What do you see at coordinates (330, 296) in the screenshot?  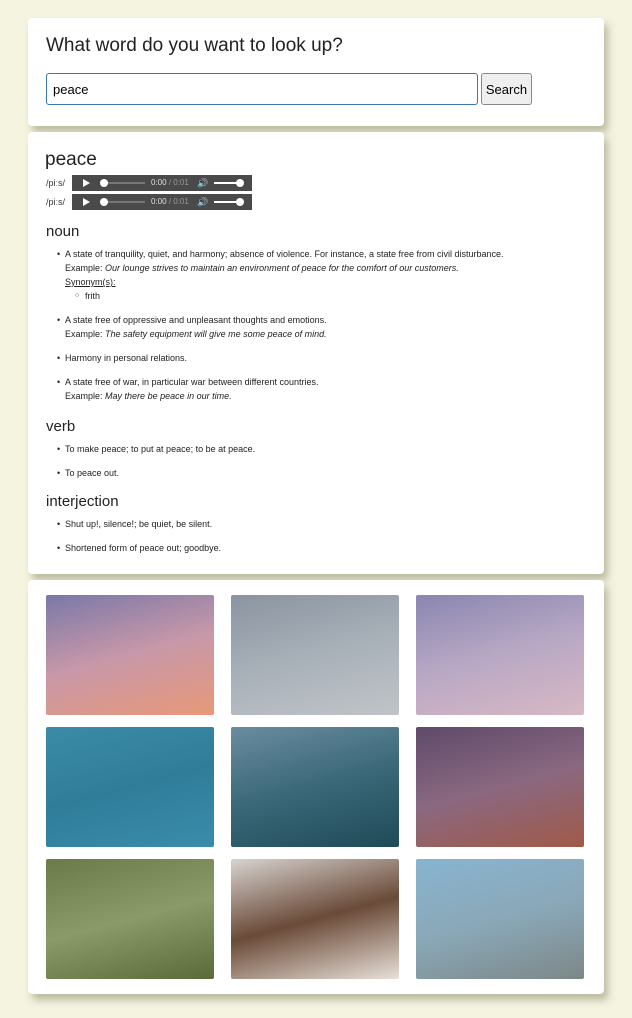 I see `synonym-item: frith` at bounding box center [330, 296].